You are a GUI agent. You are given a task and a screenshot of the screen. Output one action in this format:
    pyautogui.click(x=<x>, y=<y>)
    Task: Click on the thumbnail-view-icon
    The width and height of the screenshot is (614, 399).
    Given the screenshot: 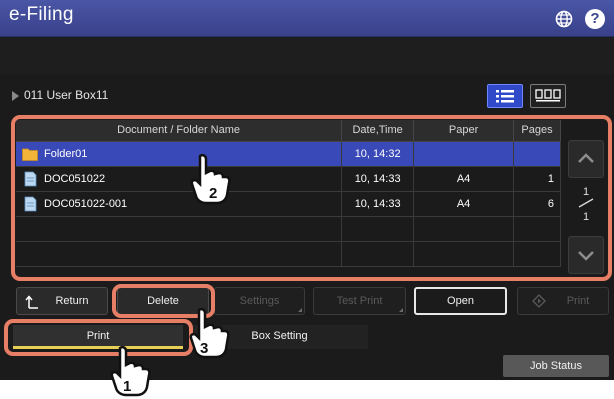 What is the action you would take?
    pyautogui.click(x=548, y=95)
    